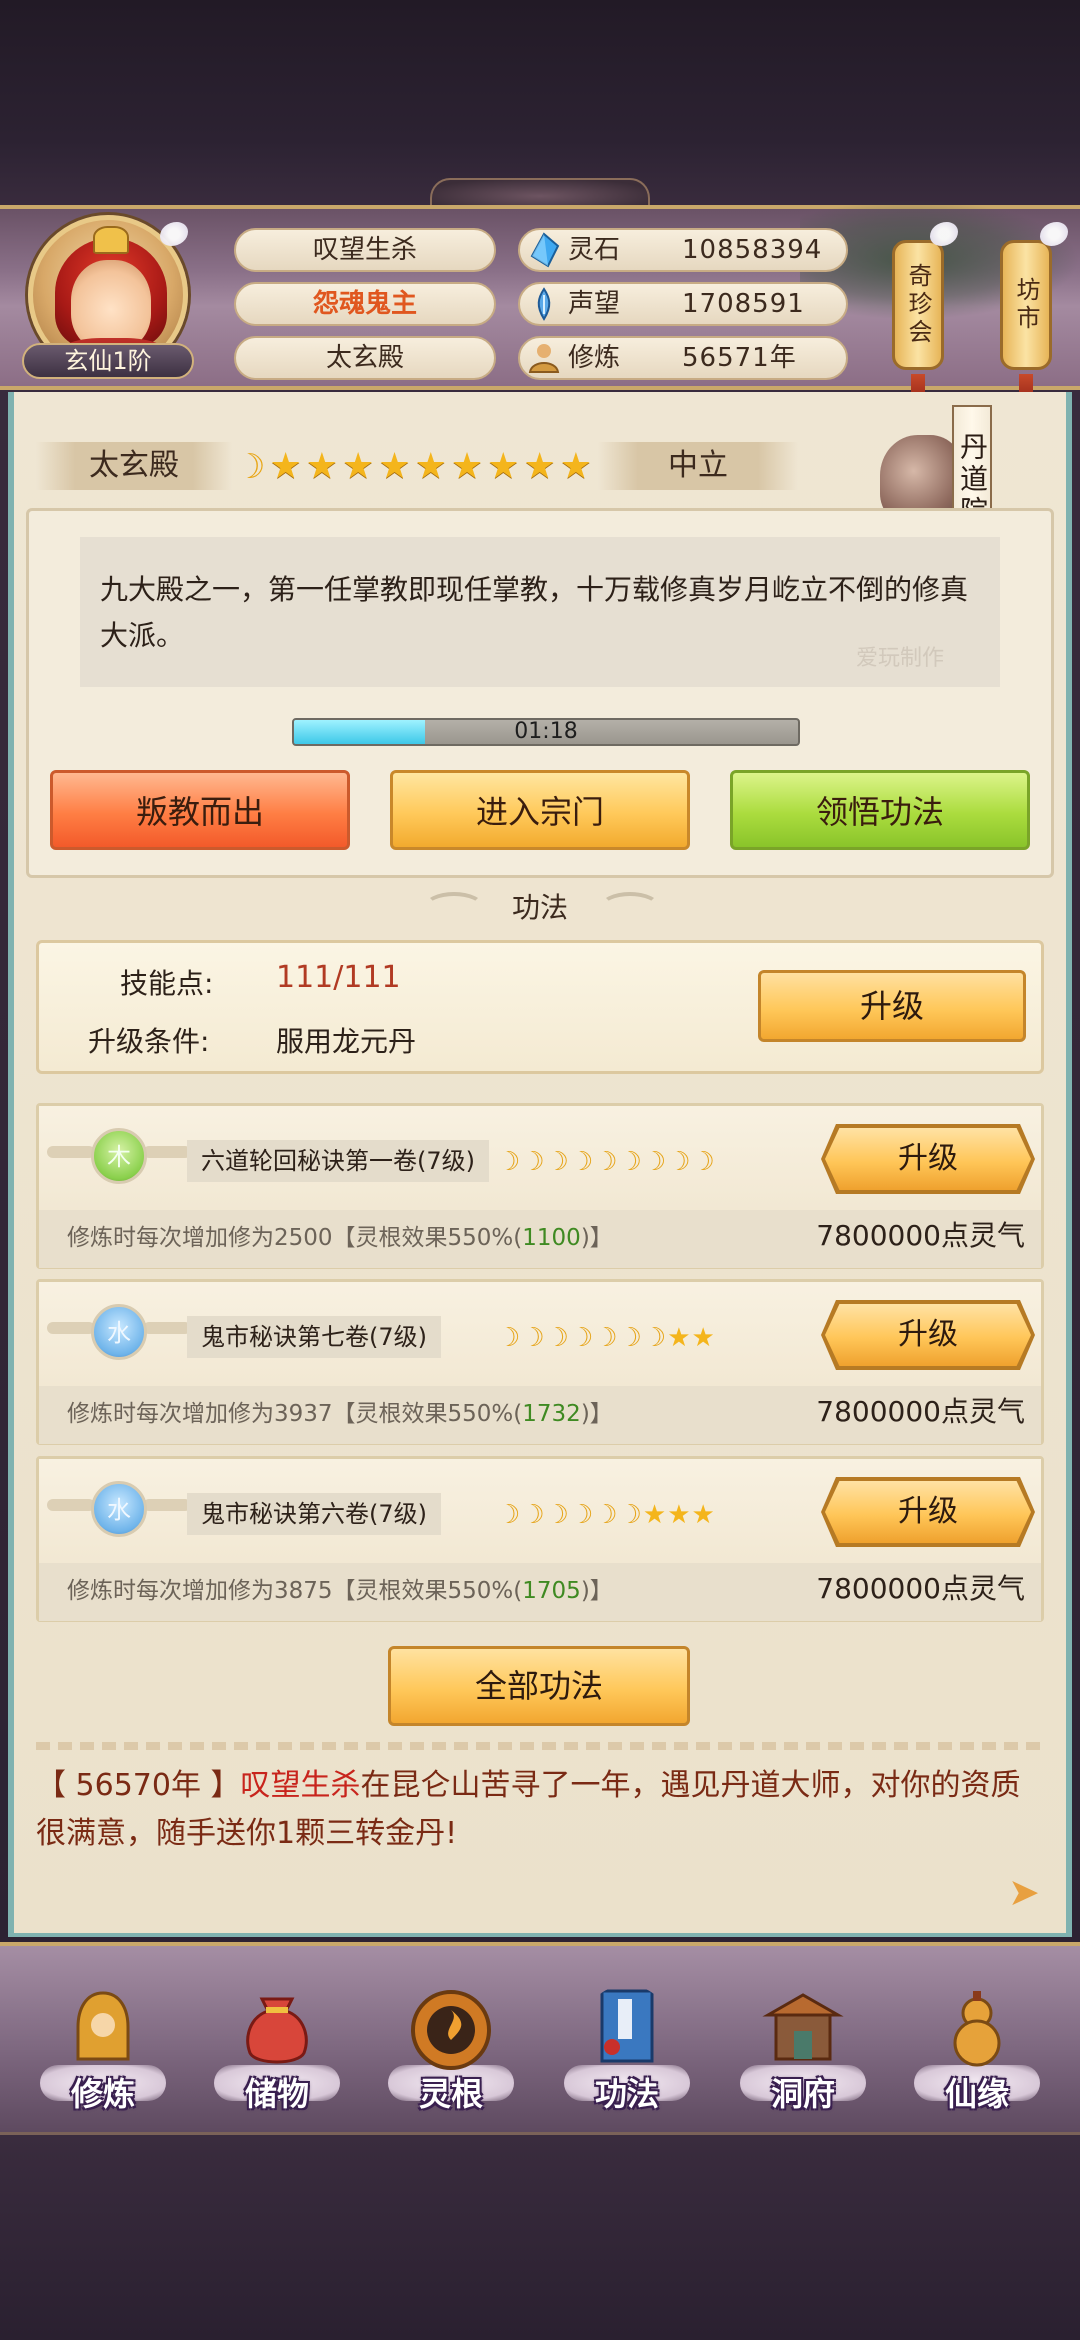  I want to click on rank-badge: 玄仙1阶, so click(108, 361).